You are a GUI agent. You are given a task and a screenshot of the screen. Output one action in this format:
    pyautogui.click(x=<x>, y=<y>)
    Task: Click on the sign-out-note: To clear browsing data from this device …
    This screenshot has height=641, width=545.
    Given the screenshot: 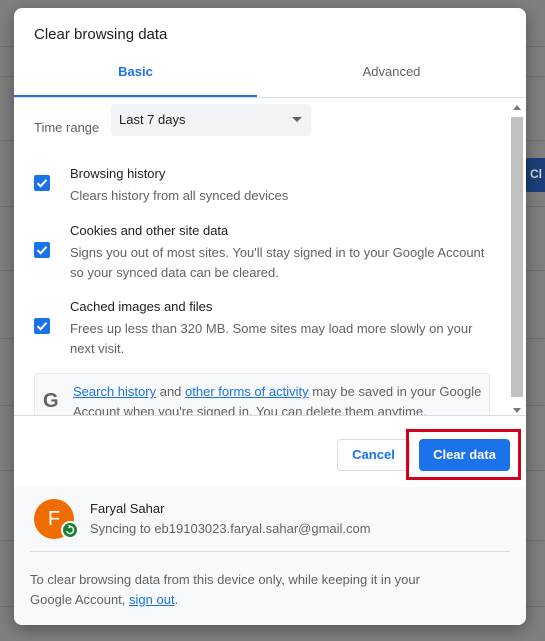 What is the action you would take?
    pyautogui.click(x=245, y=590)
    